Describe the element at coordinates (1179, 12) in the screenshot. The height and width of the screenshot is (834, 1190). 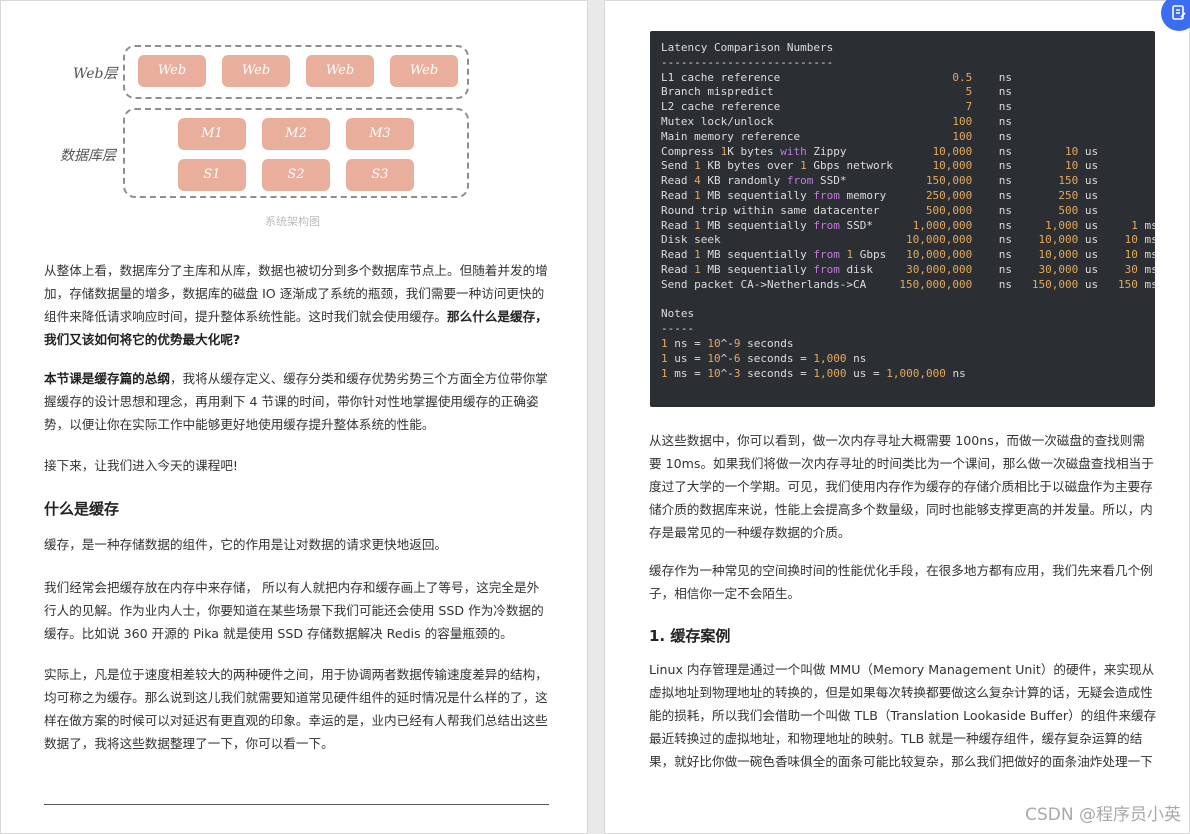
I see `edit-icon` at that location.